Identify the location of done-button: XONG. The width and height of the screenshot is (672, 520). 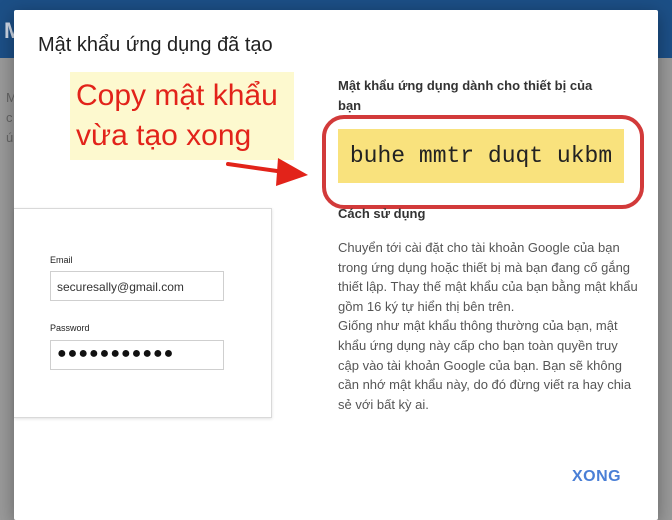
(596, 477).